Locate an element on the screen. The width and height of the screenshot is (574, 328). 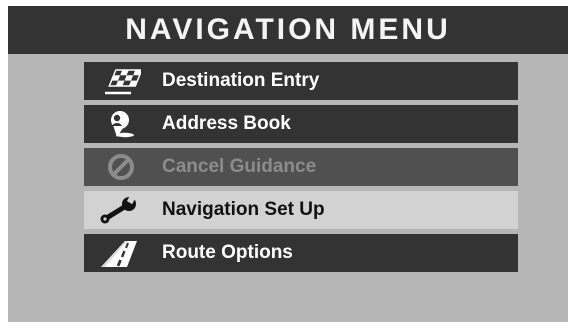
menu-item-navigation-set-up: Navigation Set Up is located at coordinates (301, 210).